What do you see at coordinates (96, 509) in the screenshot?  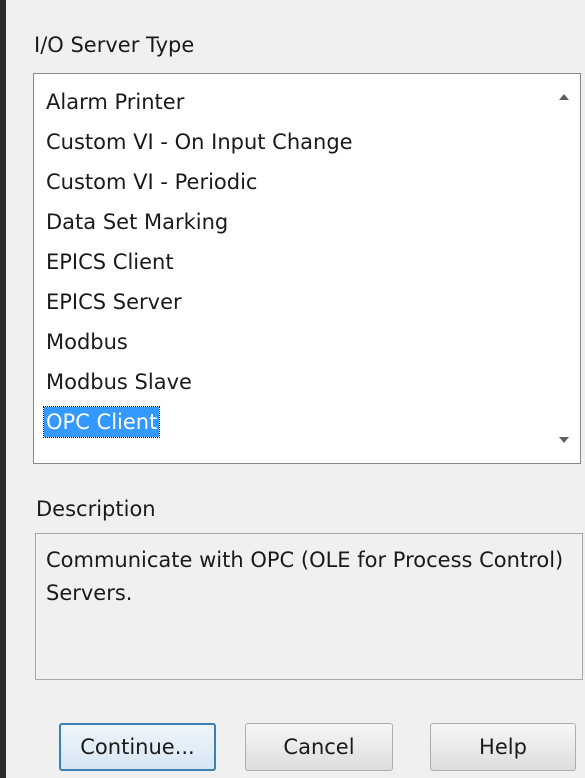 I see `description-label: Description` at bounding box center [96, 509].